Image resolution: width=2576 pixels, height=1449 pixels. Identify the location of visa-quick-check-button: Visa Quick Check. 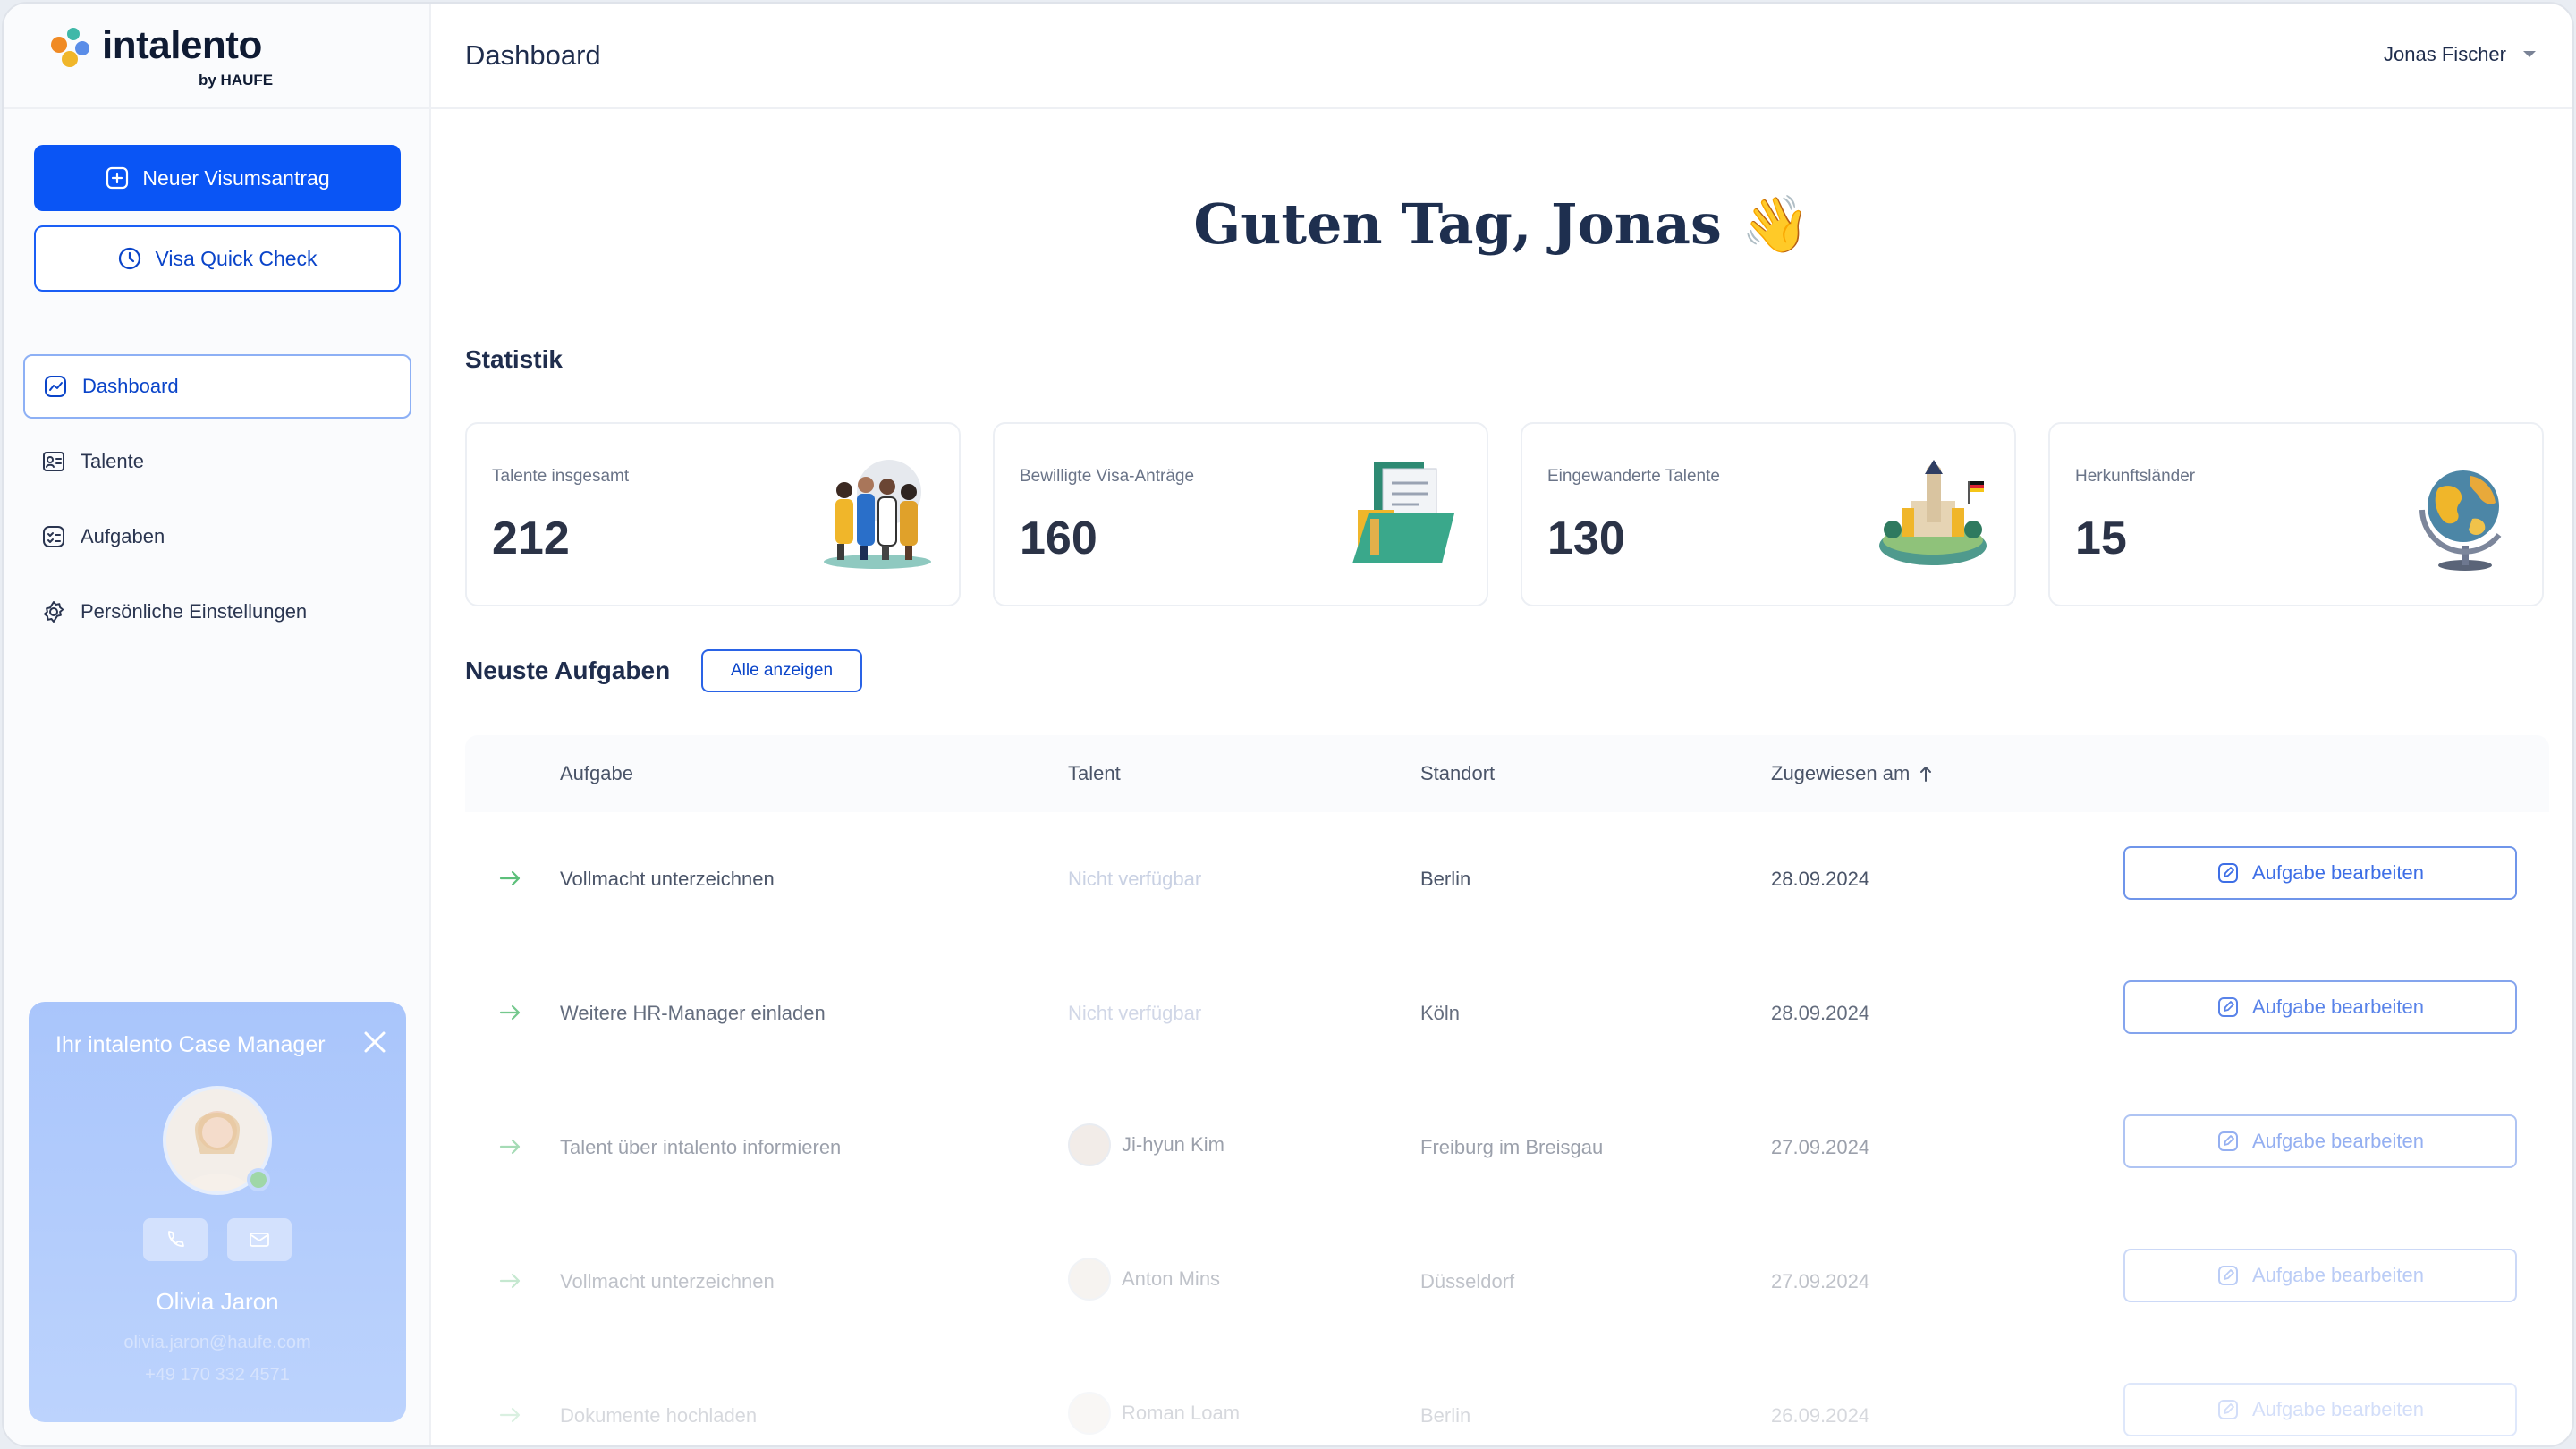
(217, 258).